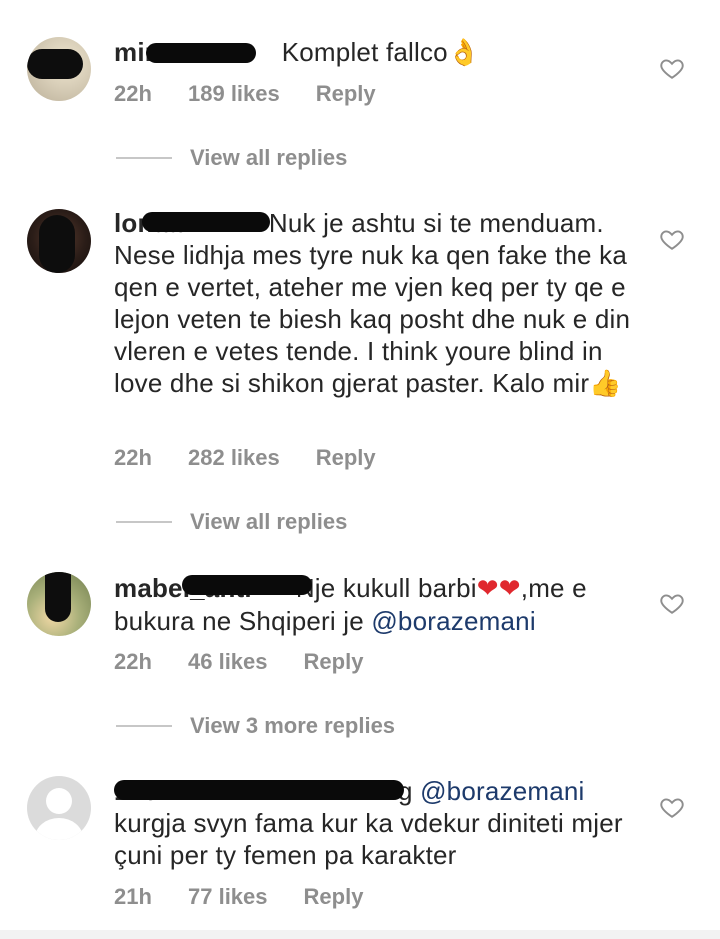 Image resolution: width=720 pixels, height=939 pixels. I want to click on username: 120, so click(259, 791).